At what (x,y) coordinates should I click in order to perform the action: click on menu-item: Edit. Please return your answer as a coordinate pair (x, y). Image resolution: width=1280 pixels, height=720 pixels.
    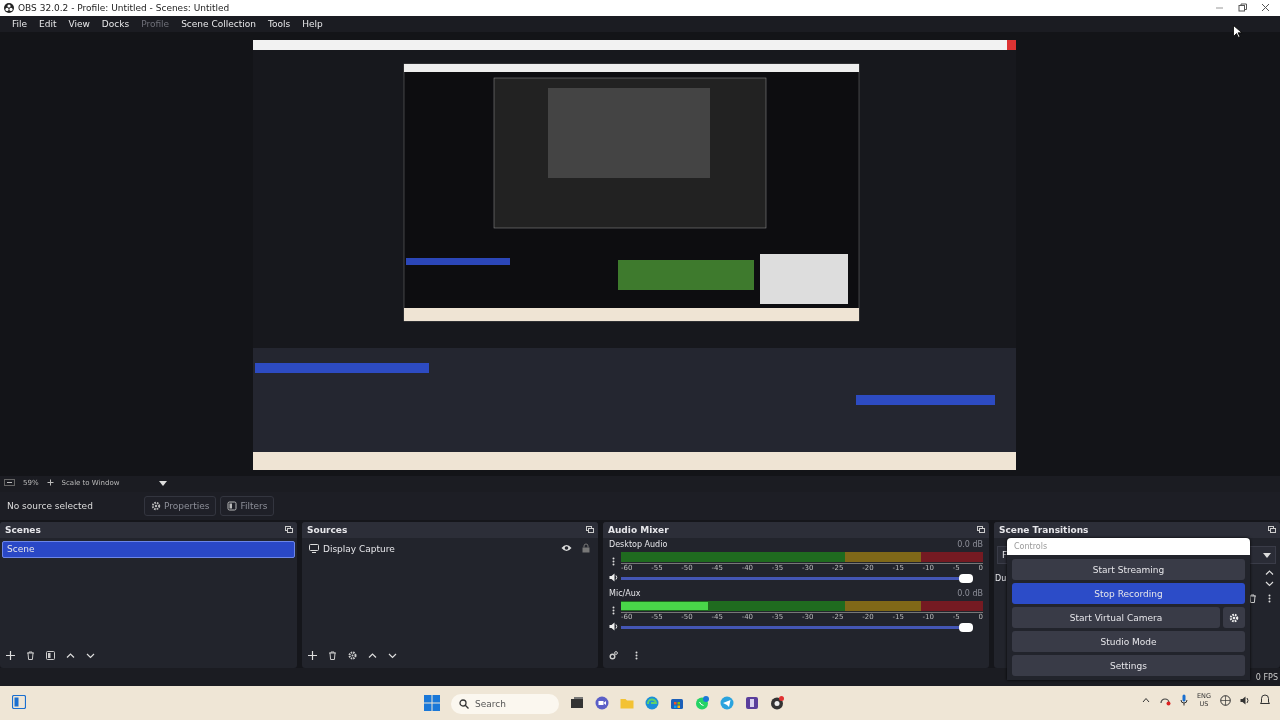
    Looking at the image, I should click on (48, 24).